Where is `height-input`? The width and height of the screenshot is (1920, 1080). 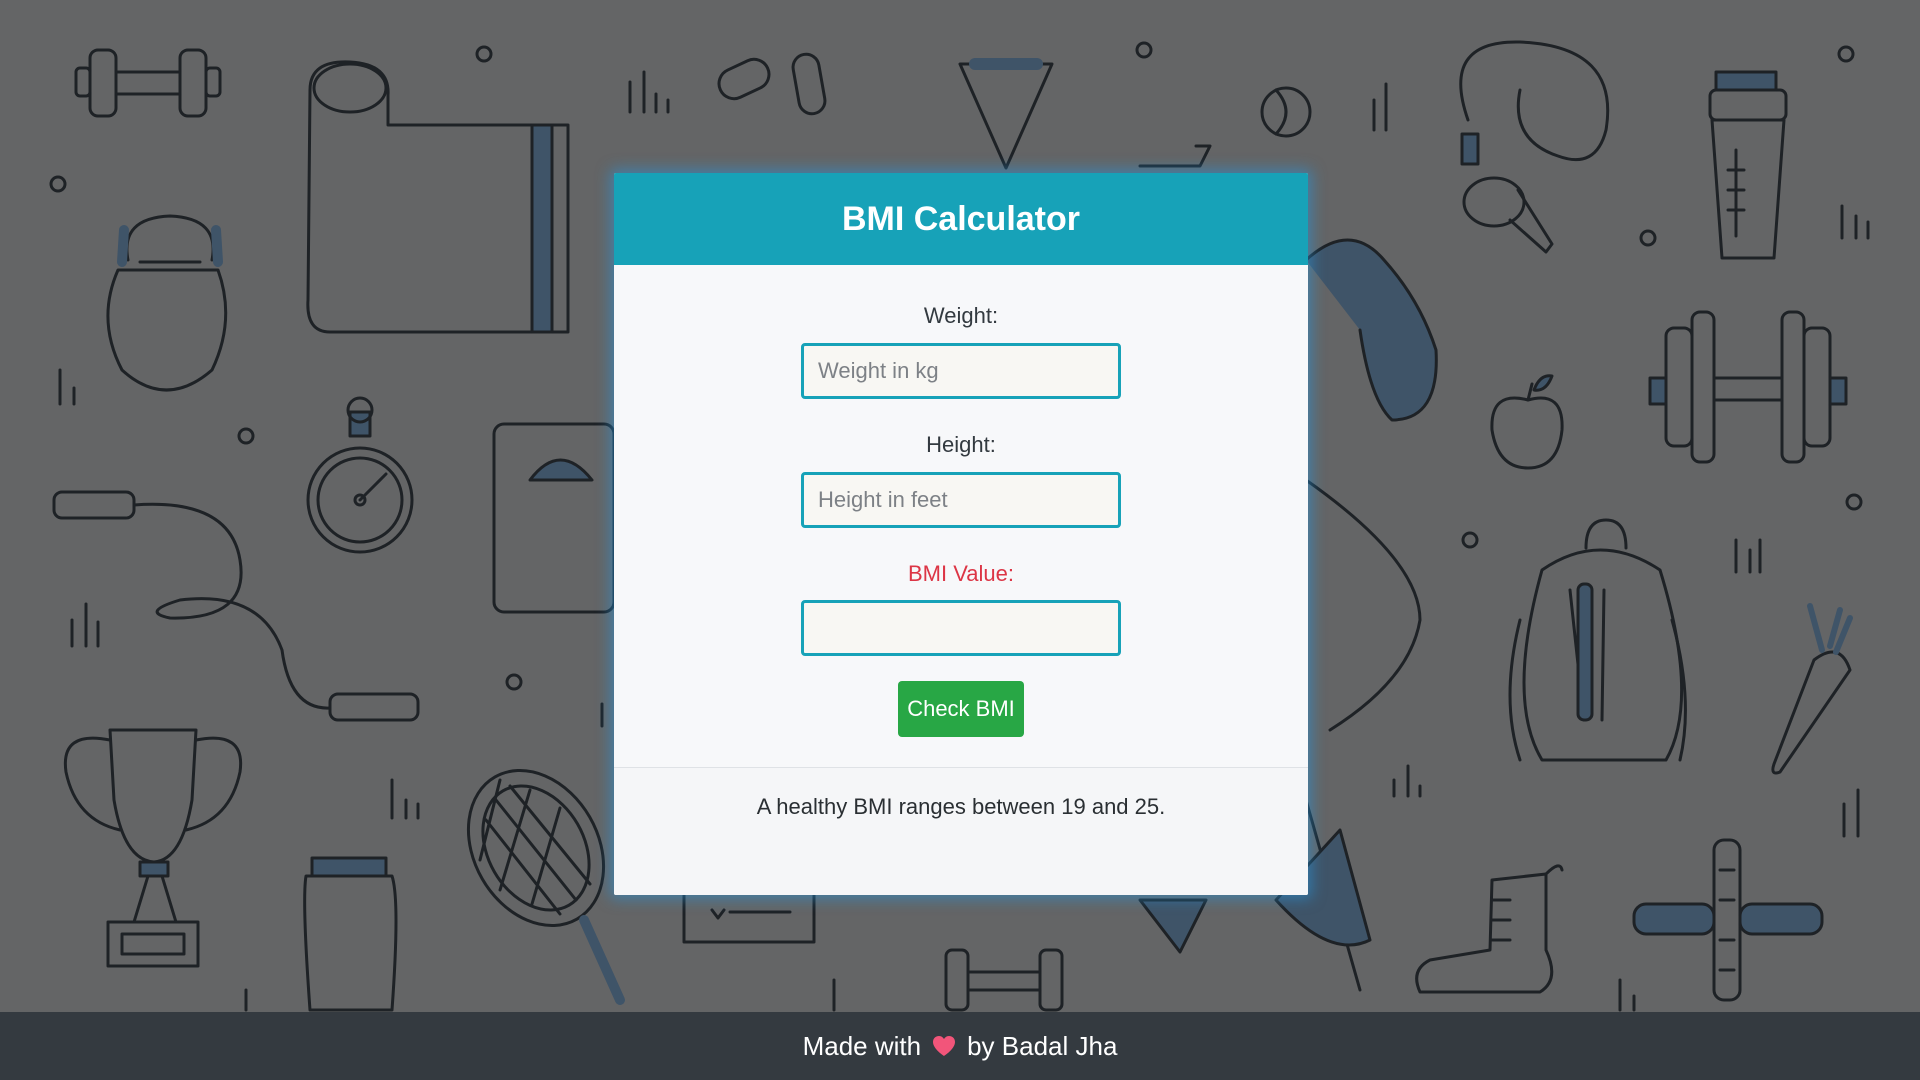 height-input is located at coordinates (961, 500).